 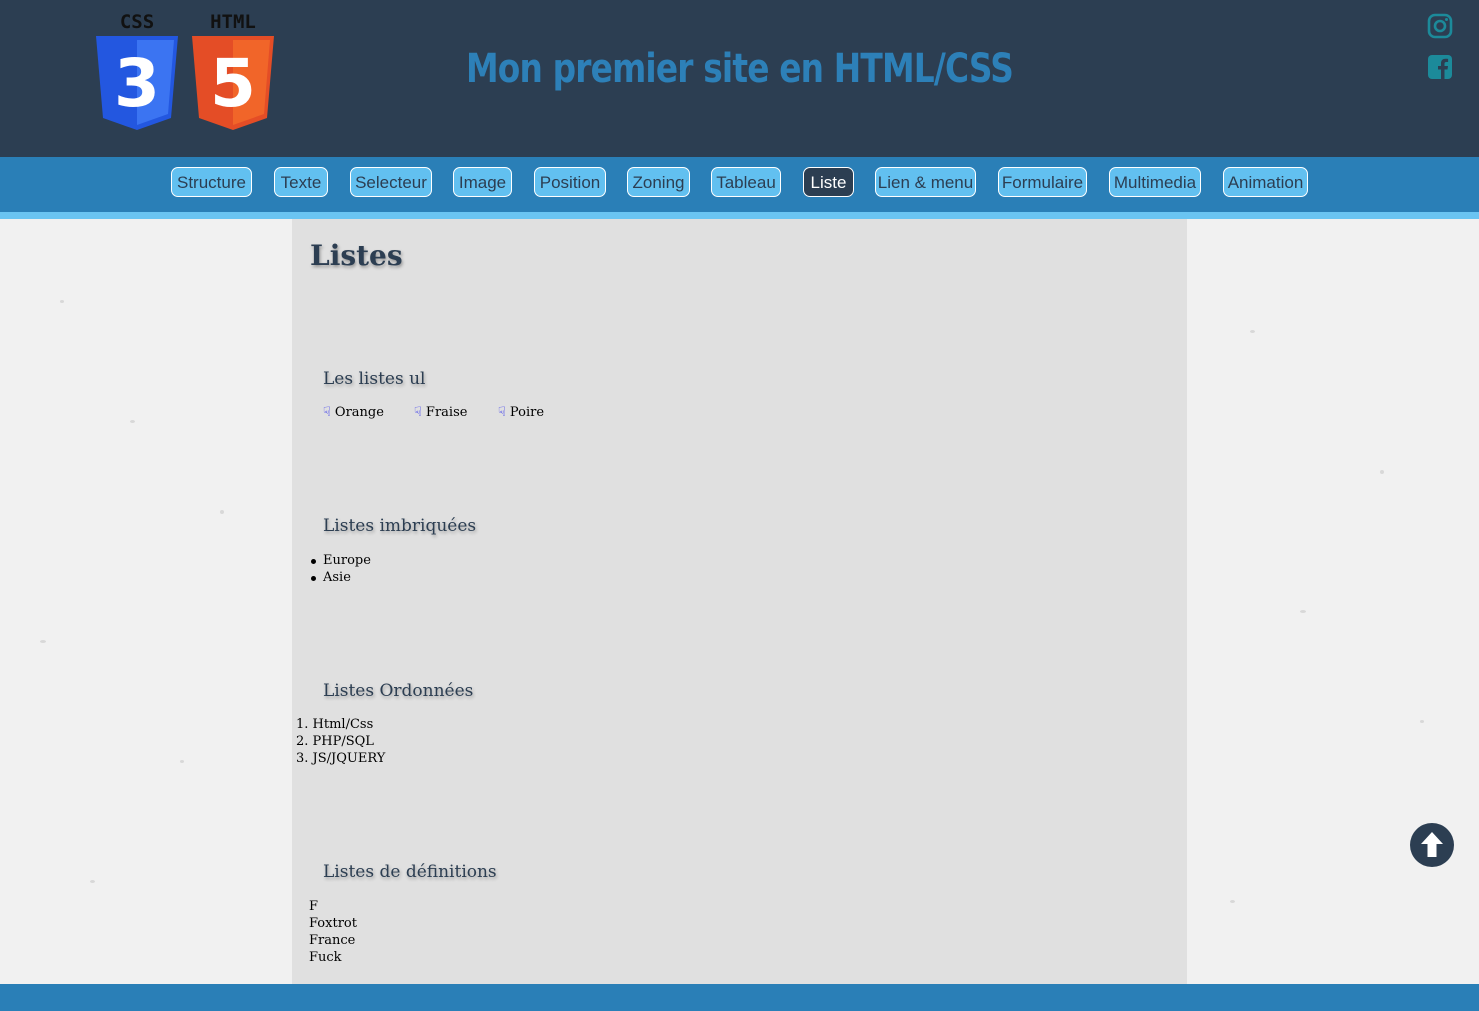 What do you see at coordinates (739, 997) in the screenshot?
I see `site-footer` at bounding box center [739, 997].